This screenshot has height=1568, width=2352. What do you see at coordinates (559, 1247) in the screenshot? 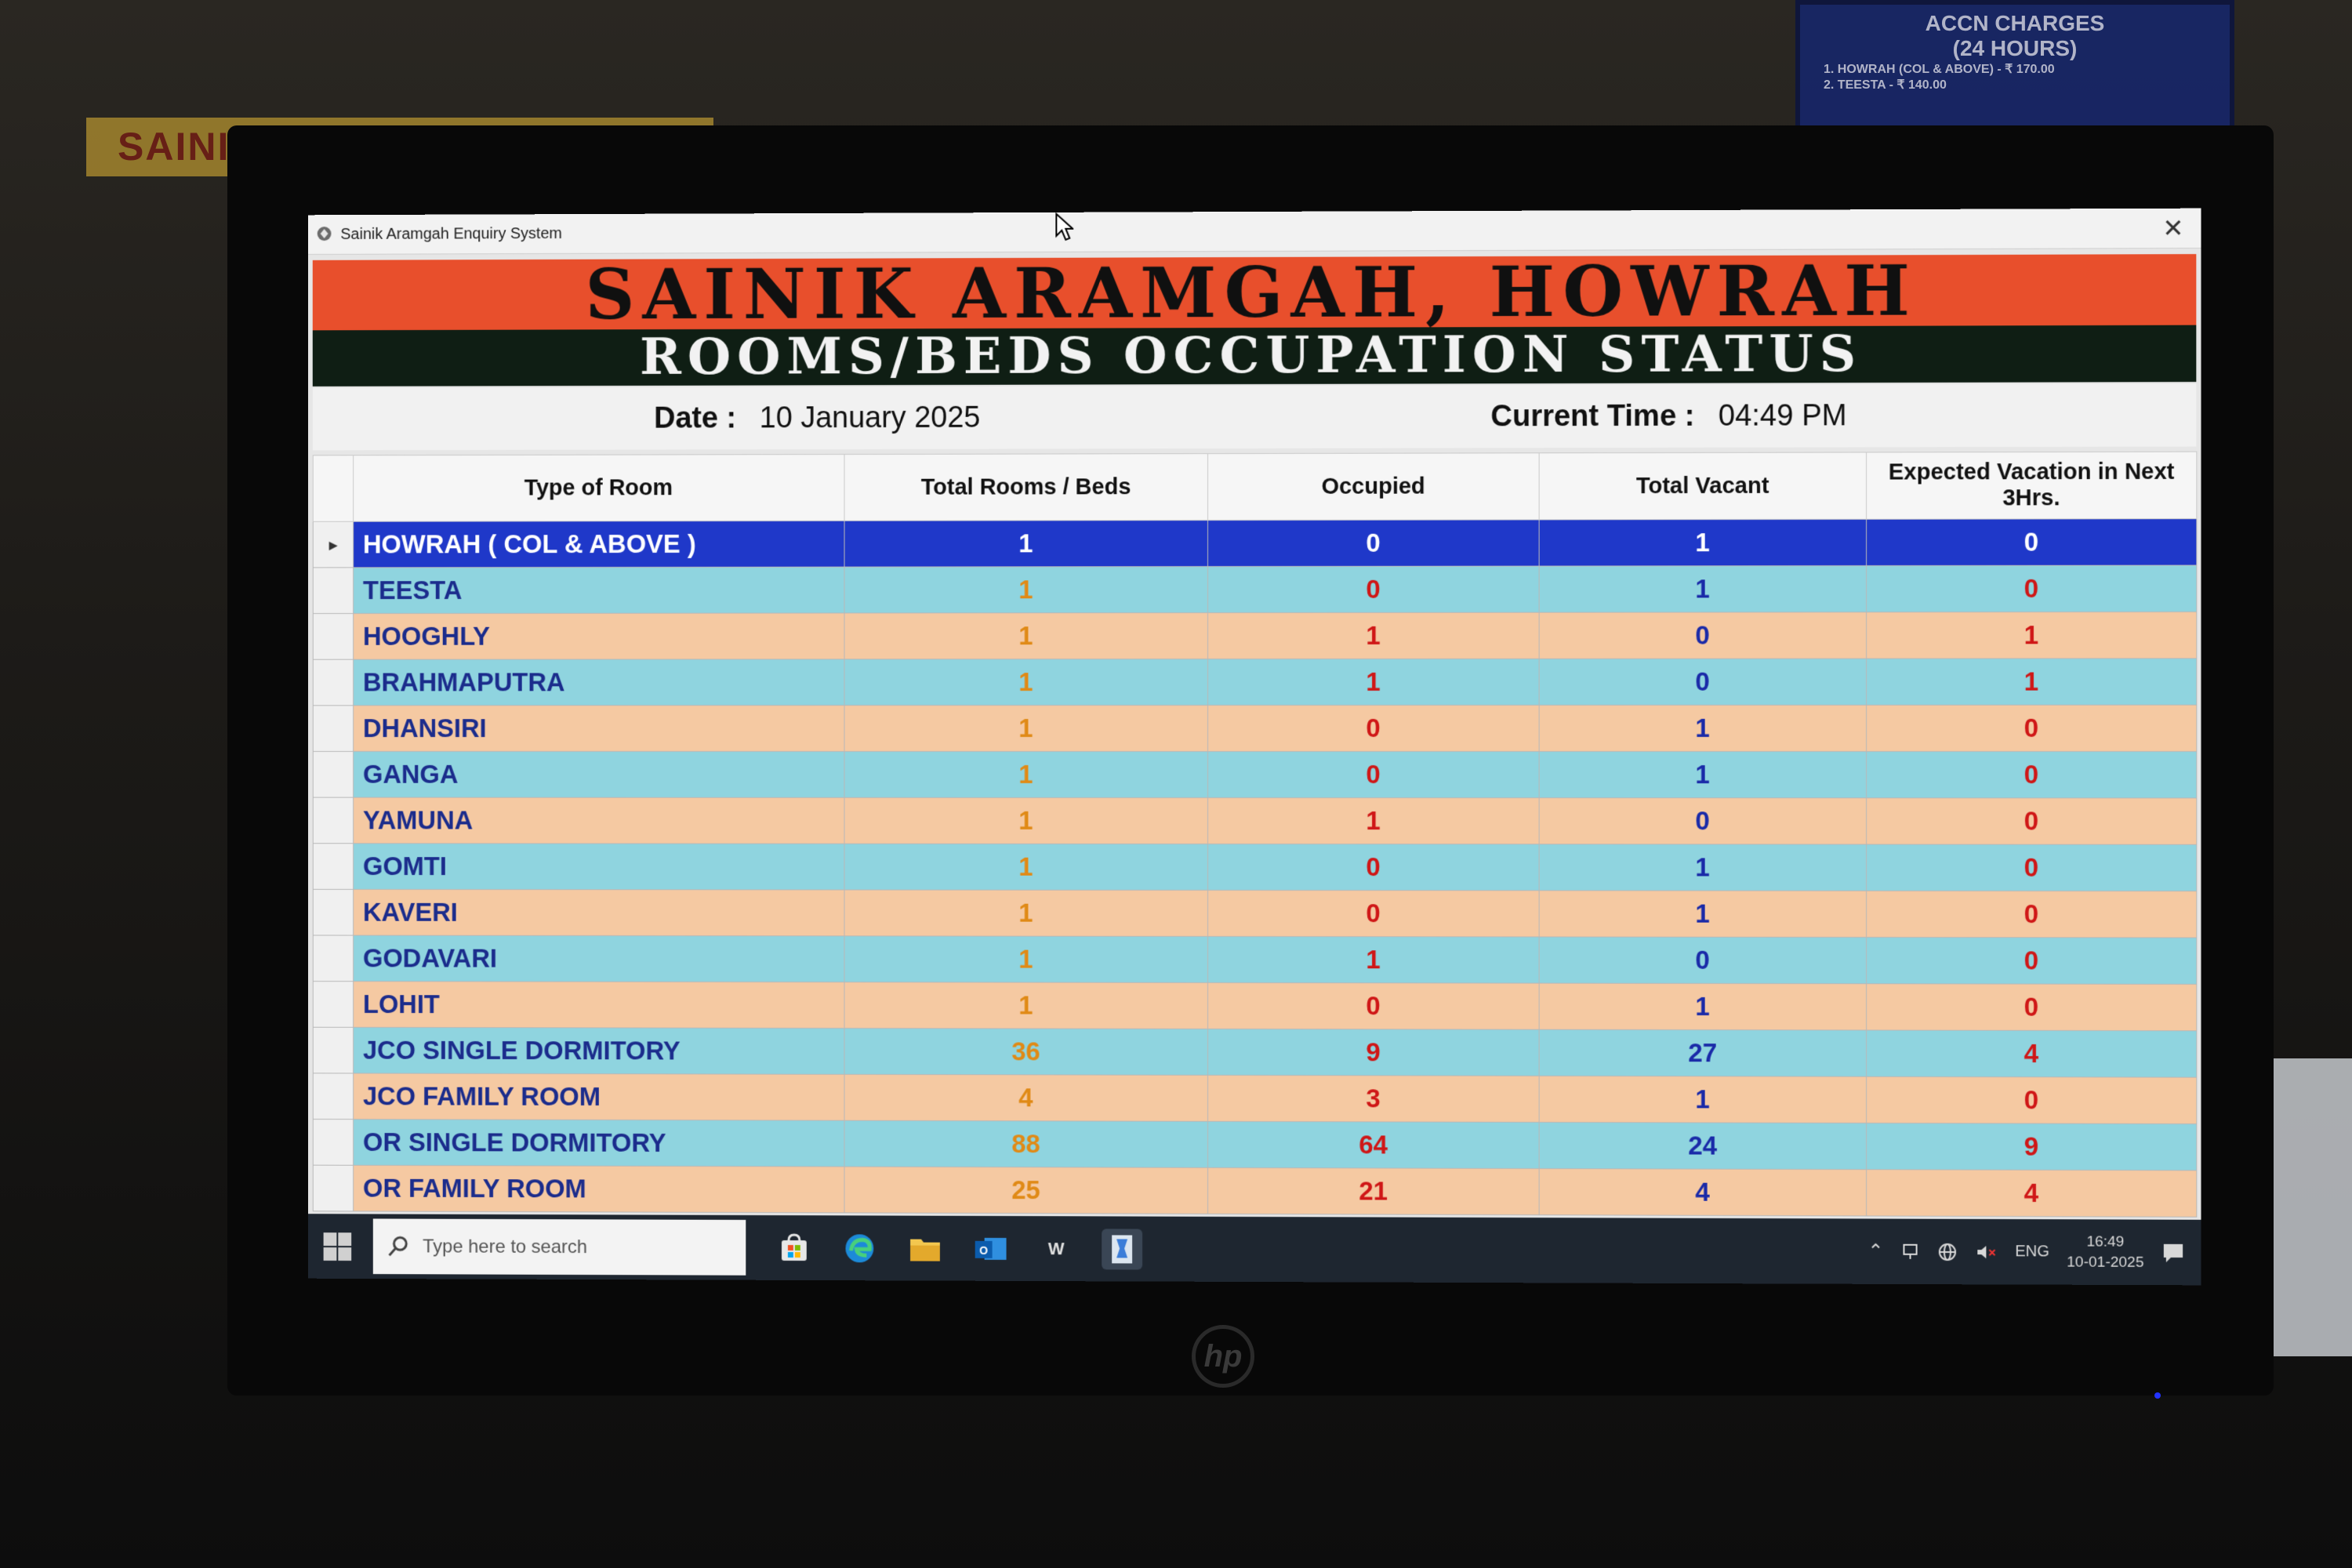
I see `taskbar-search: Type here to search` at bounding box center [559, 1247].